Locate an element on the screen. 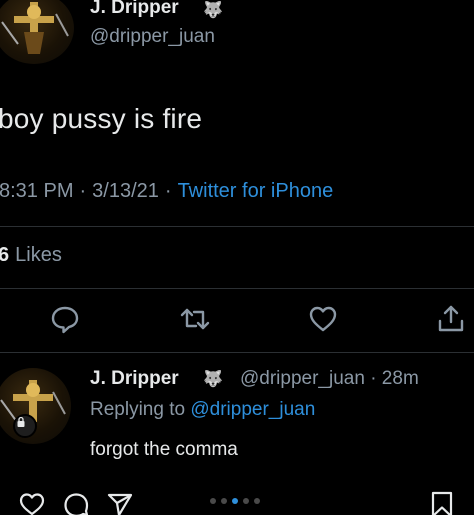 The height and width of the screenshot is (515, 474). author-avatar is located at coordinates (37, 32).